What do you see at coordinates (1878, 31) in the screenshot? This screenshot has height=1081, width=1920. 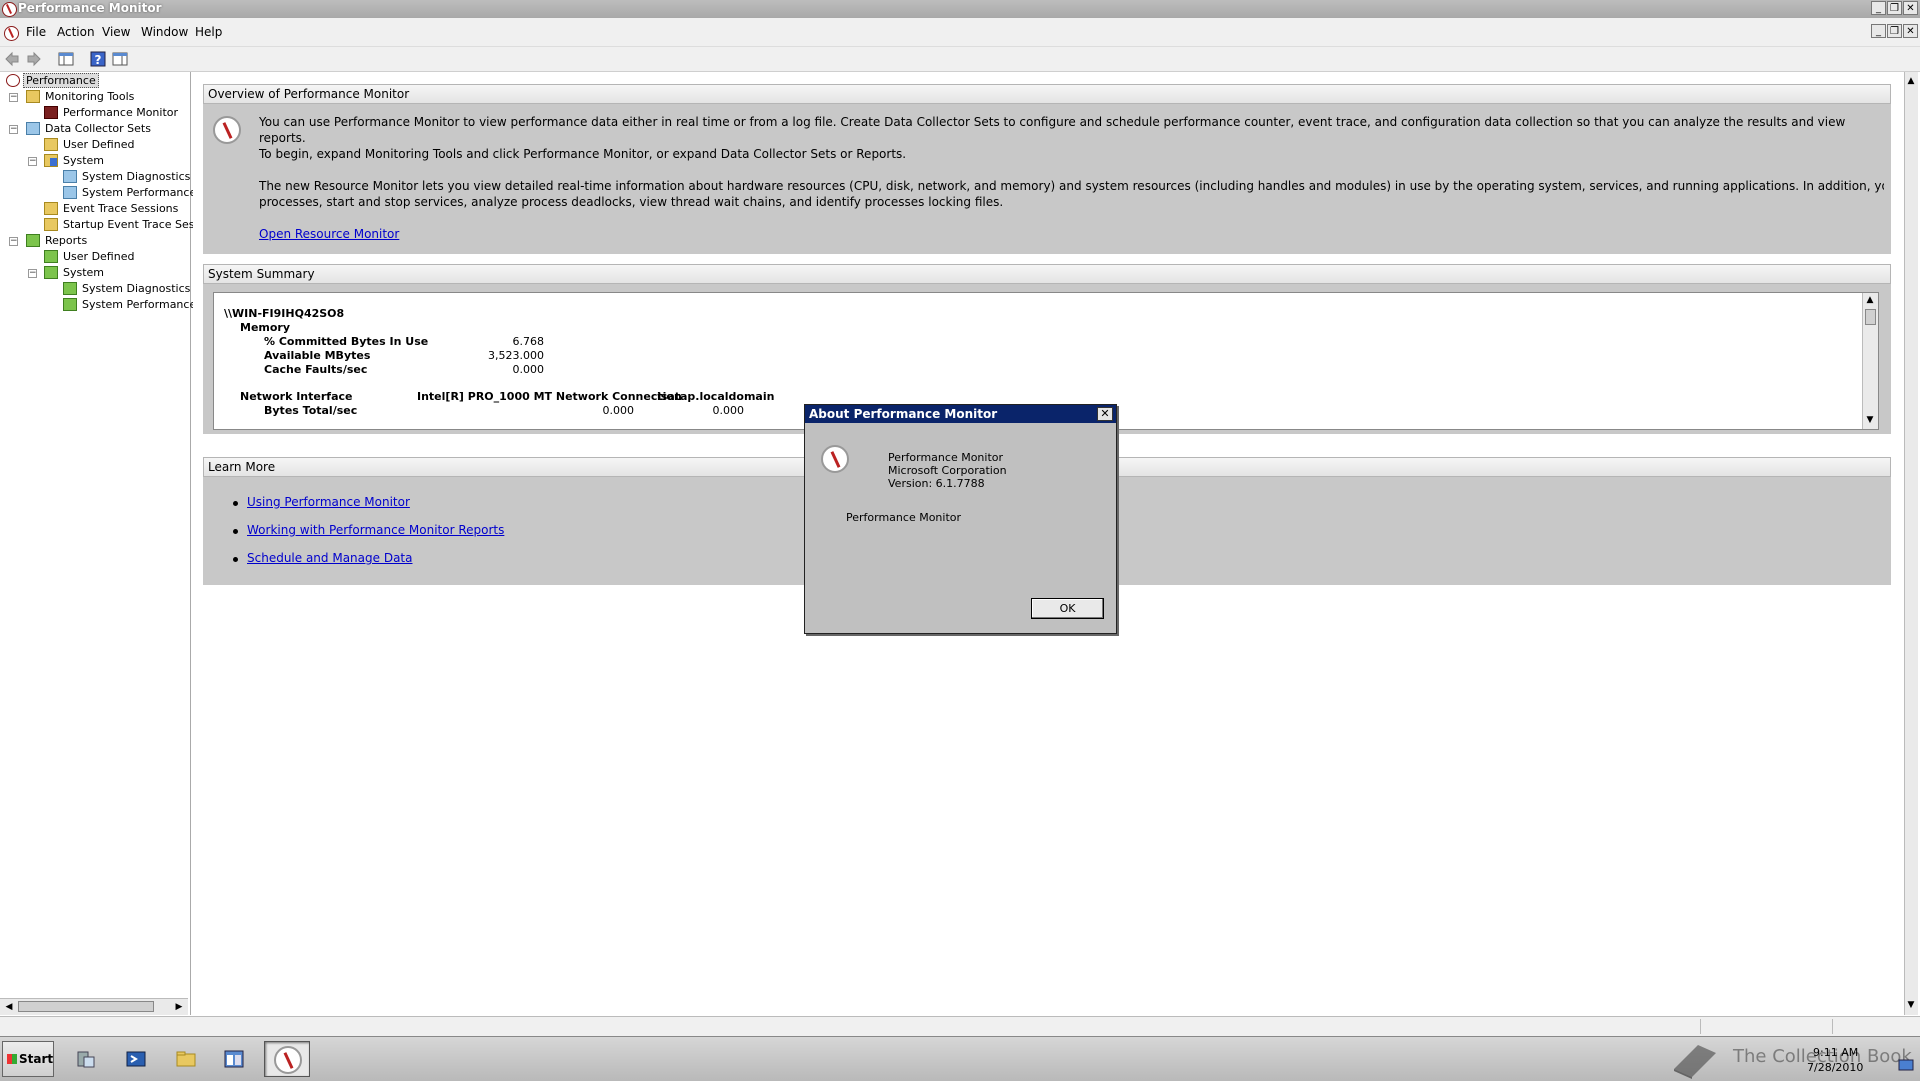 I see `mdi-minimize-button: _` at bounding box center [1878, 31].